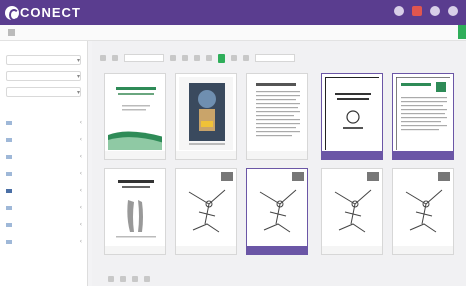 The width and height of the screenshot is (466, 286). What do you see at coordinates (417, 11) in the screenshot?
I see `flag-icon` at bounding box center [417, 11].